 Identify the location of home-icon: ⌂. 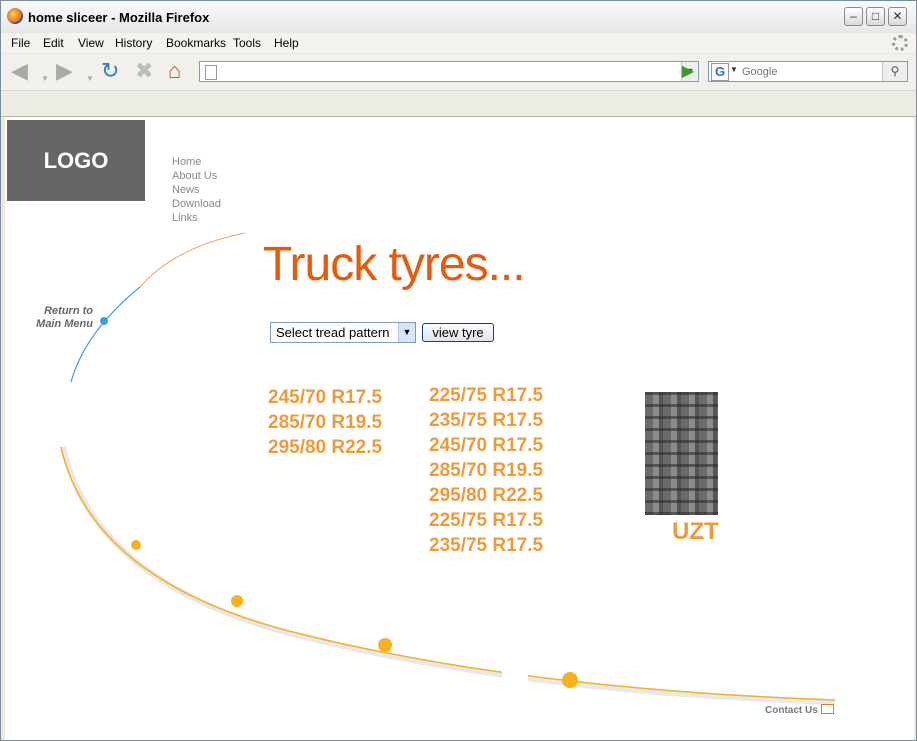
(174, 71).